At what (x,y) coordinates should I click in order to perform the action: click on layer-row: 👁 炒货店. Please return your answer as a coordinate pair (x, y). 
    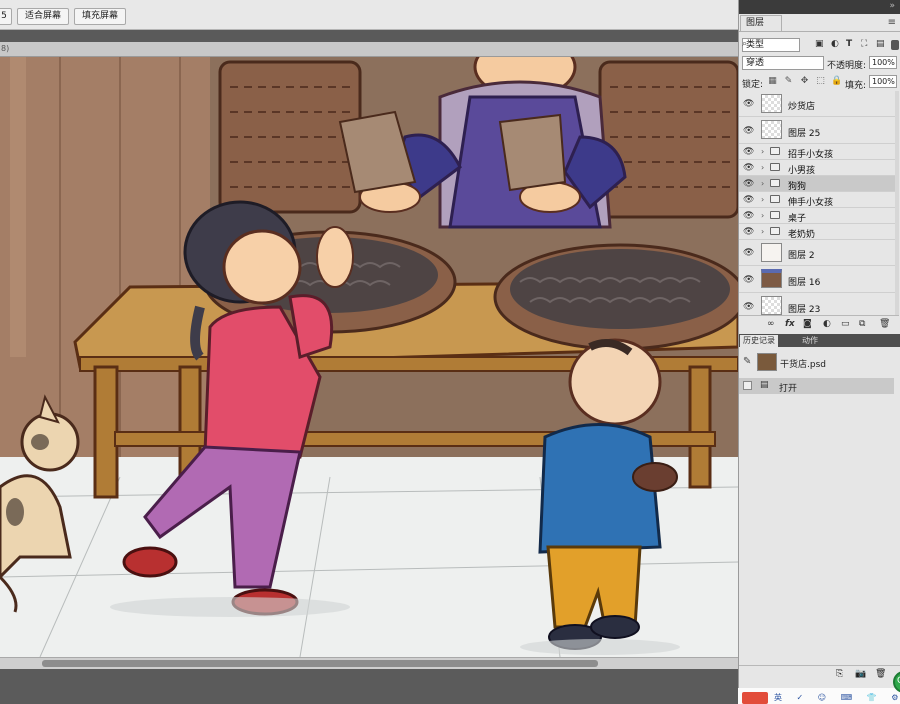
    Looking at the image, I should click on (819, 104).